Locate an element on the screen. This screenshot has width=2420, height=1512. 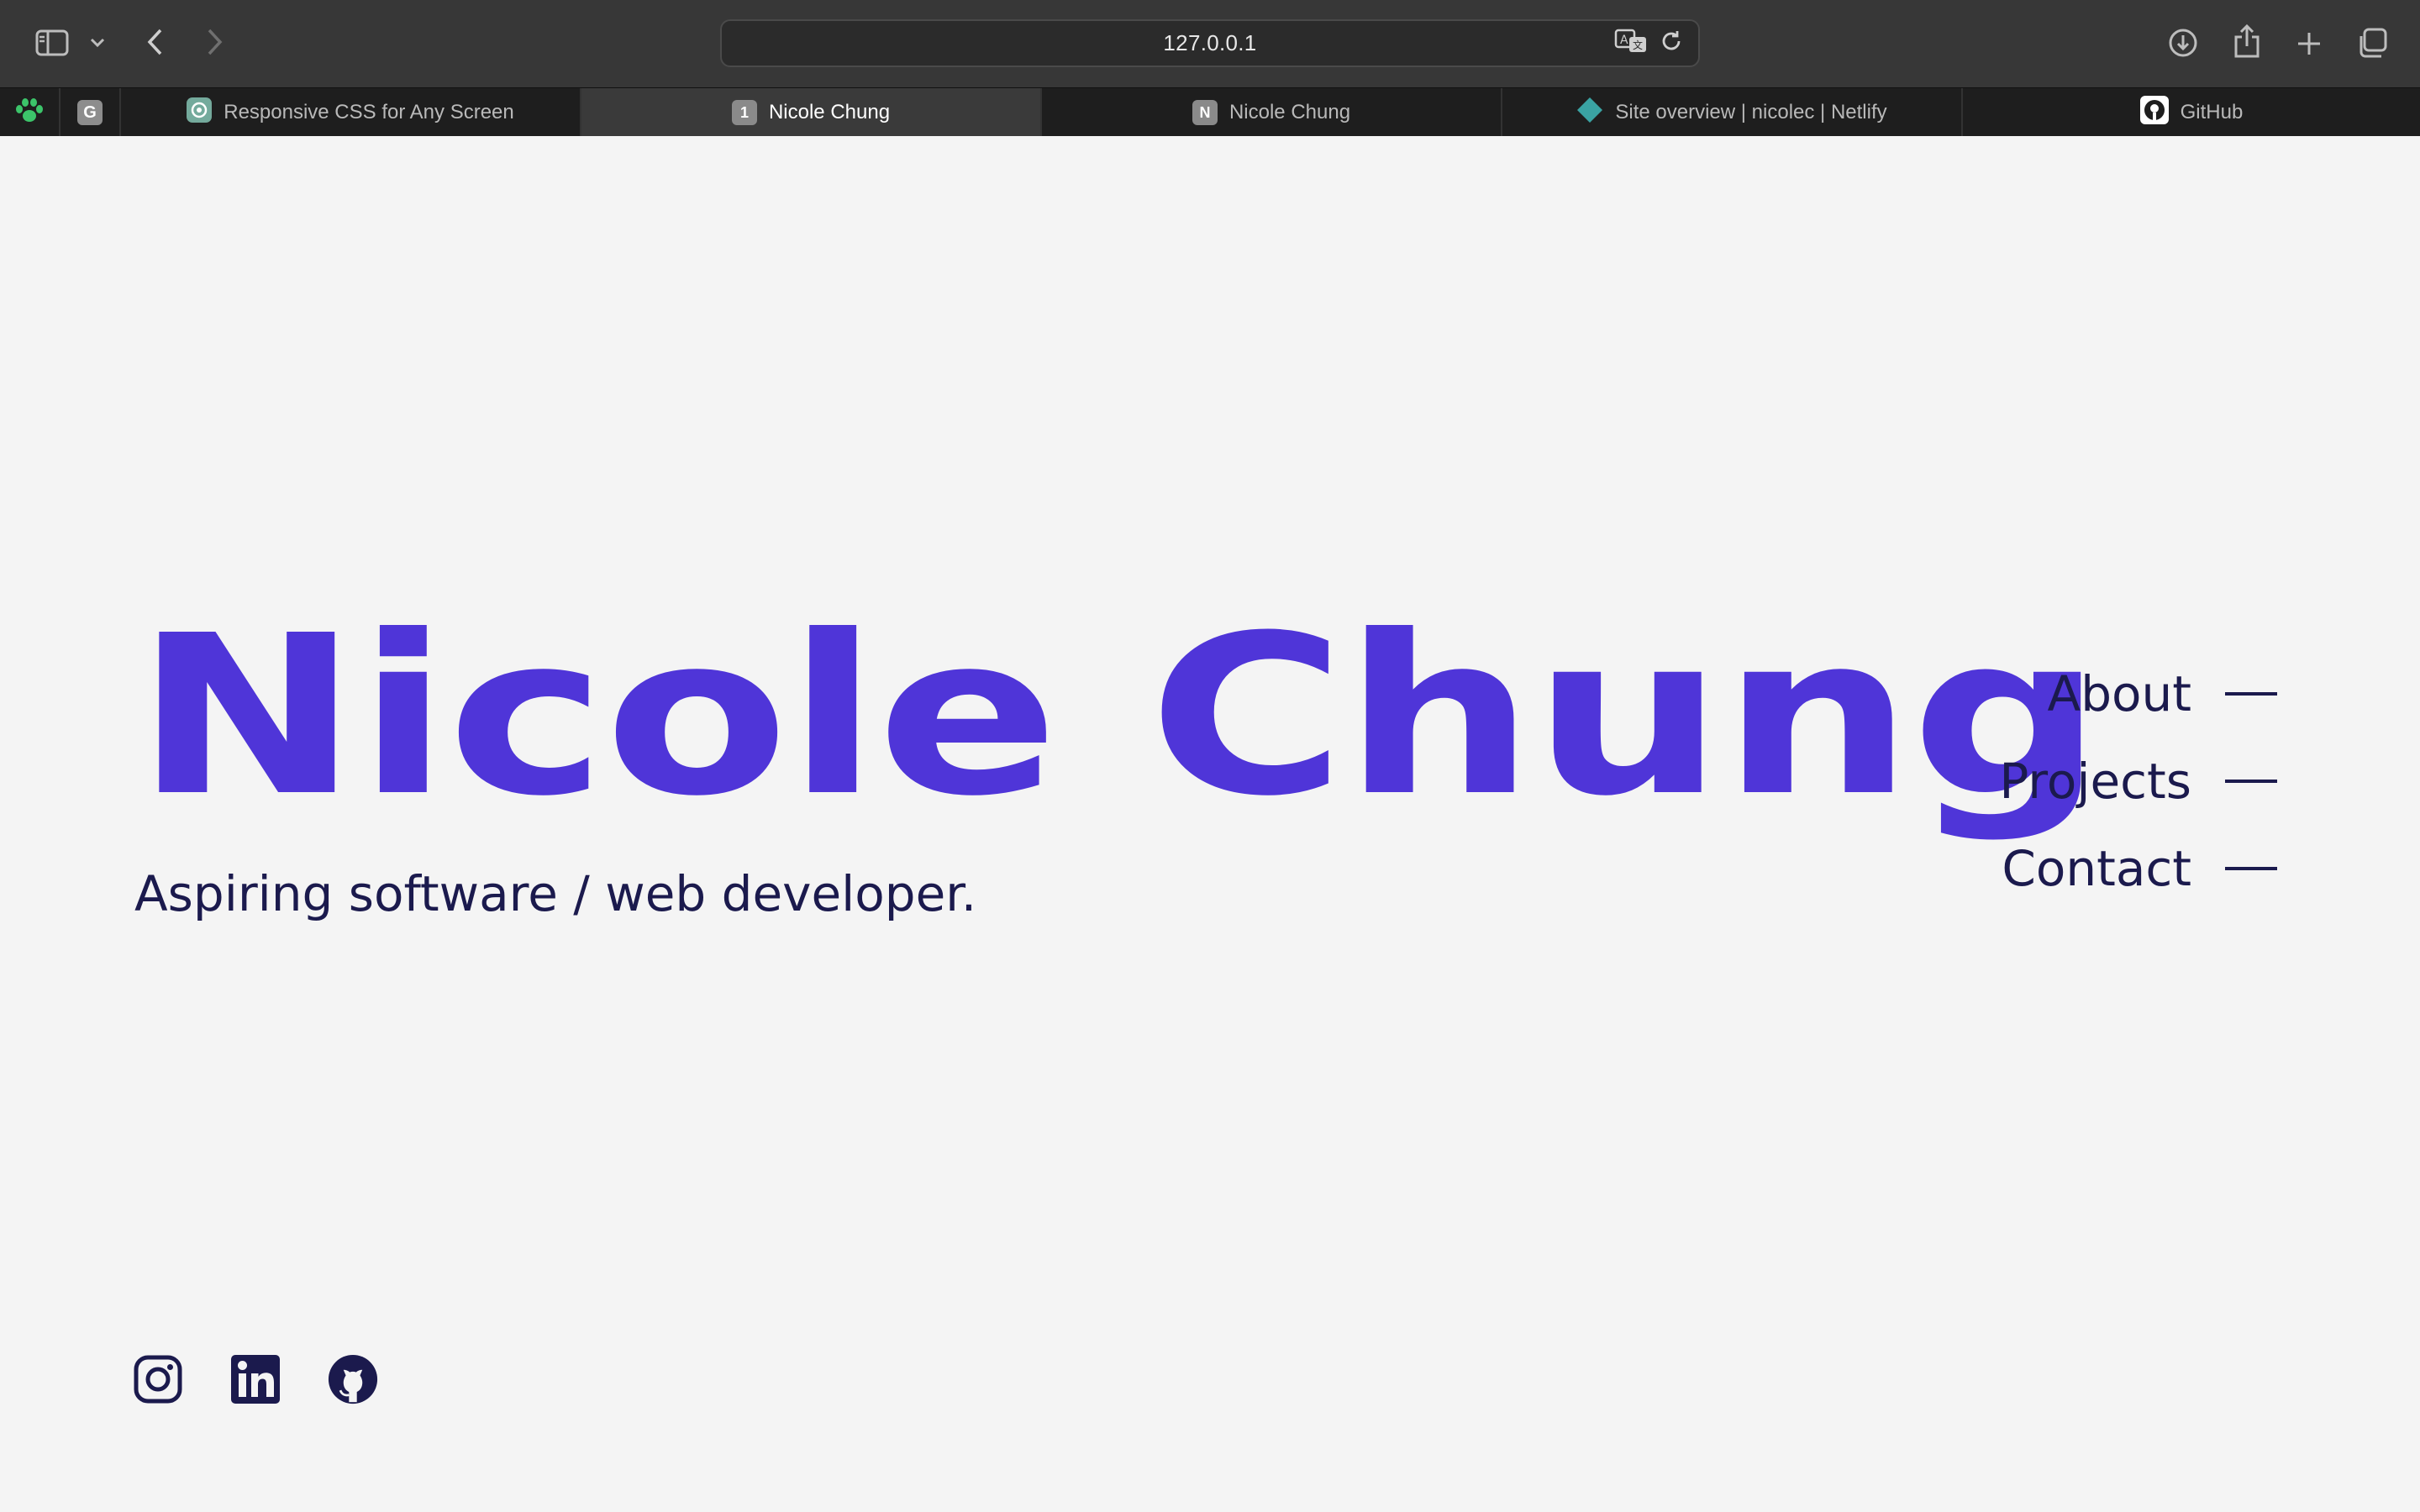
address-bar: 127.0.0.1 A文 is located at coordinates (1210, 43).